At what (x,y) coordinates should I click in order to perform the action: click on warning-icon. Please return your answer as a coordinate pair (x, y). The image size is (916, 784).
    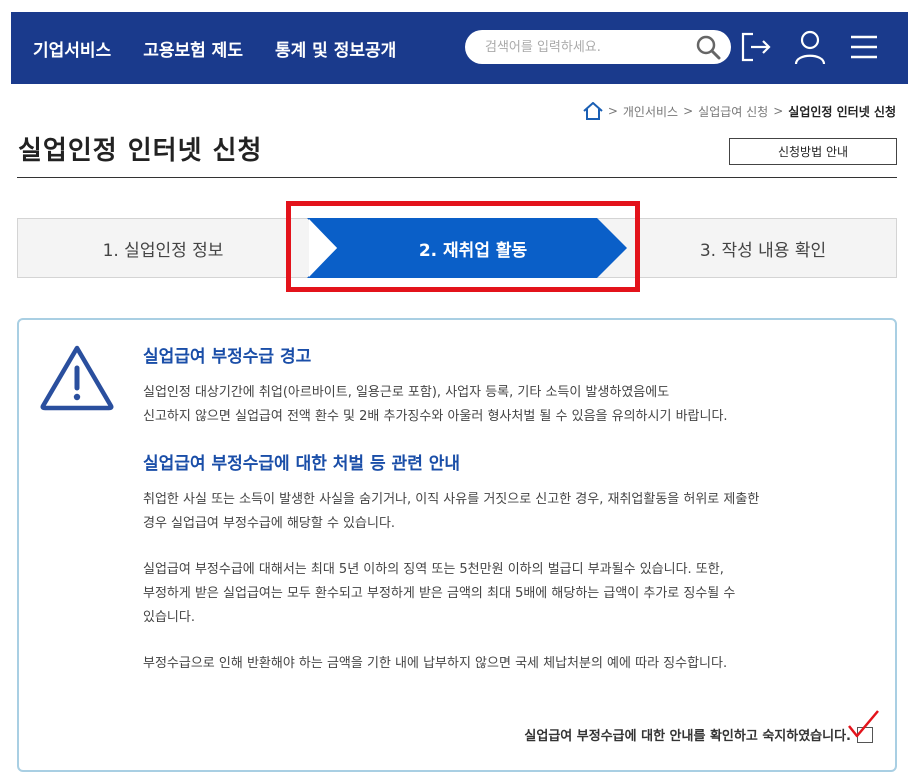
    Looking at the image, I should click on (77, 378).